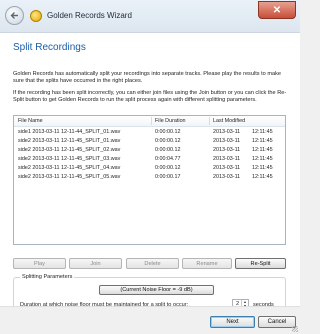 The image size is (320, 334). What do you see at coordinates (152, 263) in the screenshot?
I see `delete-button: Delete` at bounding box center [152, 263].